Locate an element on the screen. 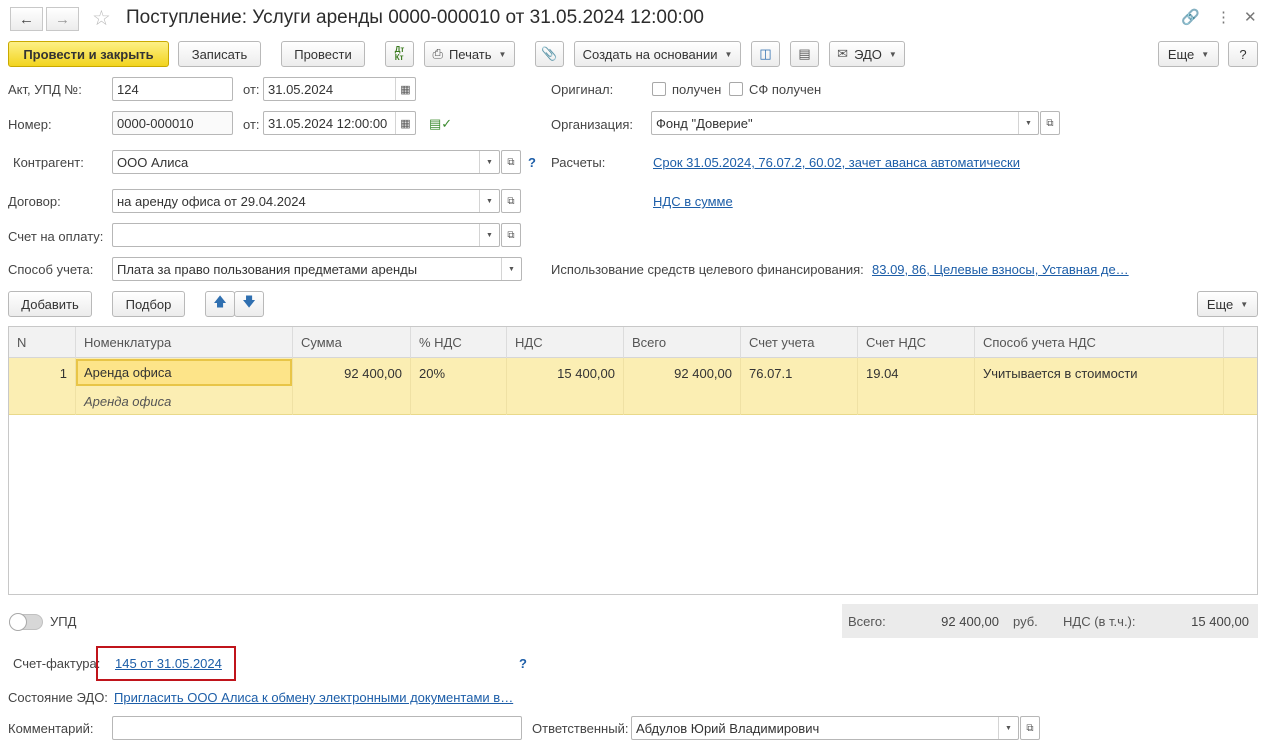 The image size is (1277, 749). comment-field is located at coordinates (317, 728).